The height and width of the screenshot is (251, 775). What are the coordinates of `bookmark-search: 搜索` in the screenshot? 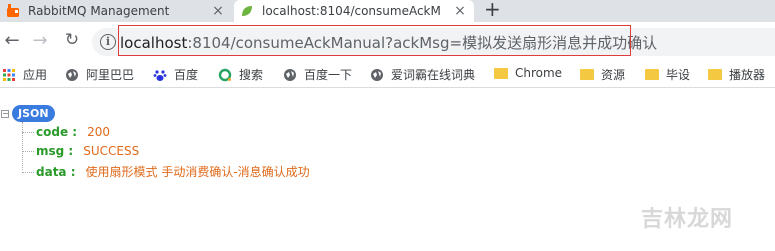 It's located at (240, 74).